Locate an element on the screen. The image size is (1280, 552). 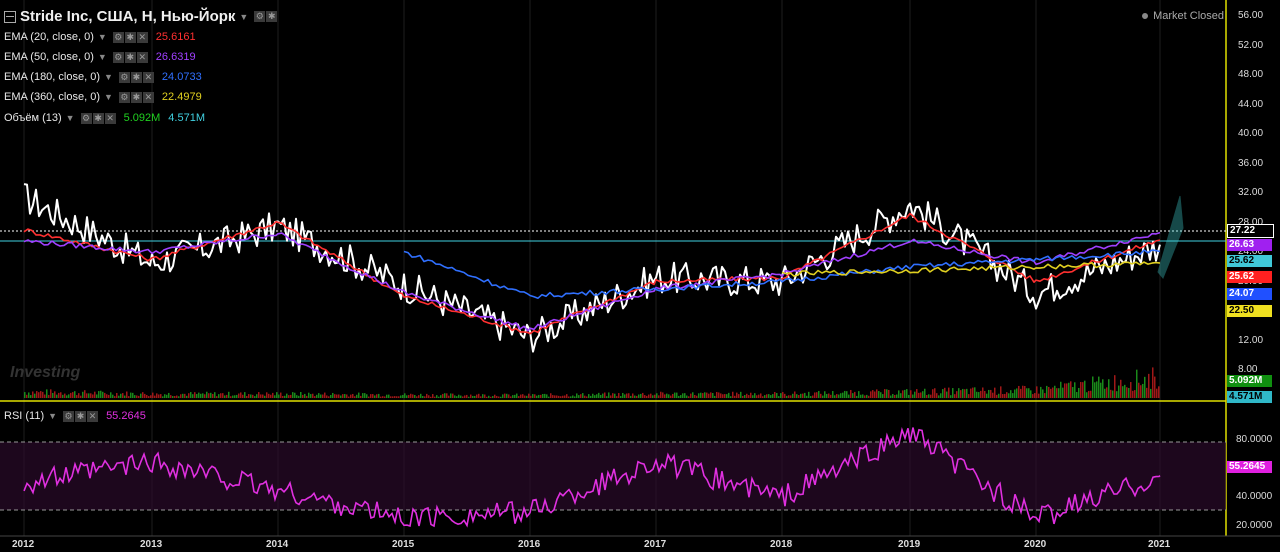
rsi-legend: RSI (11) ▼ ⚙ ✱ ✕ 55.2645 is located at coordinates (75, 416).